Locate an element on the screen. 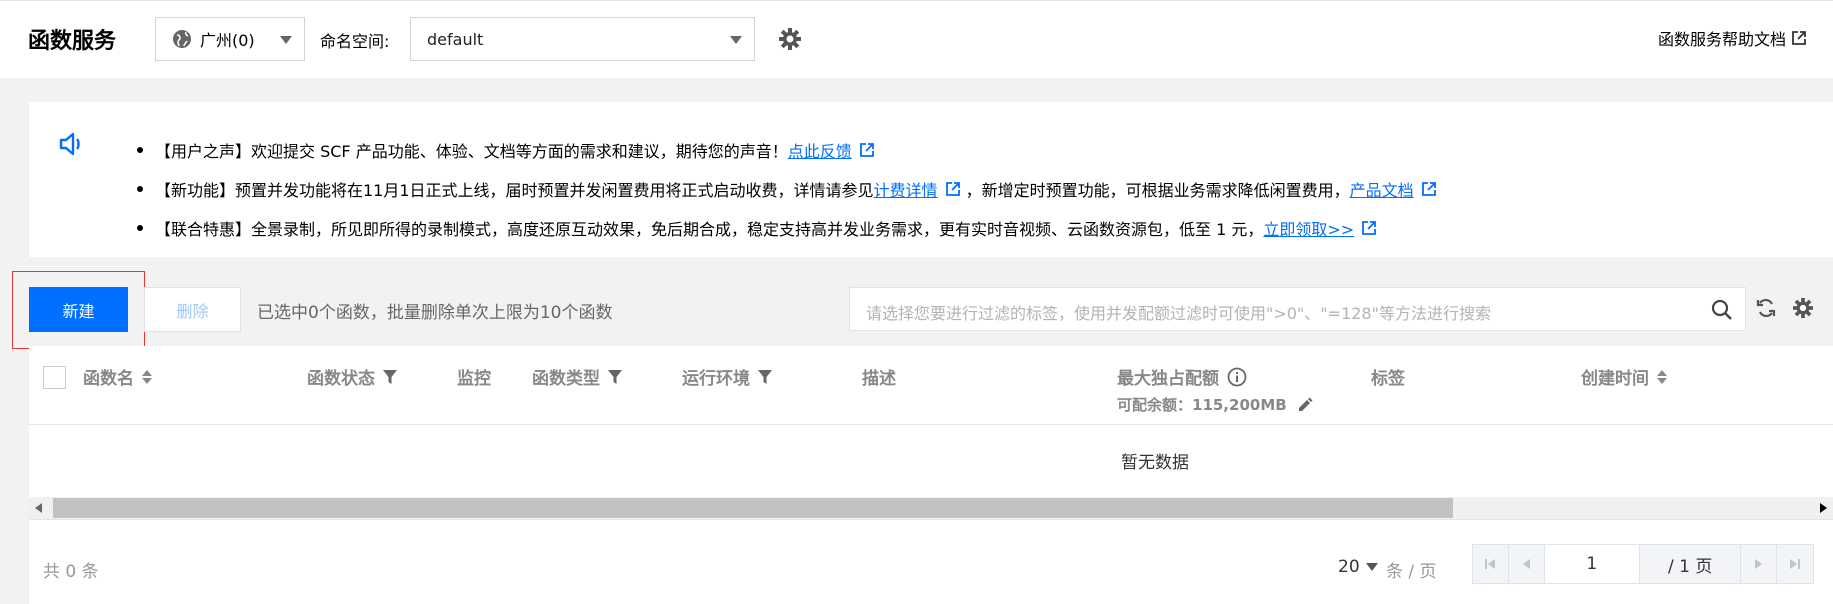 This screenshot has width=1833, height=604. scroll-right-arrow-icon is located at coordinates (1823, 508).